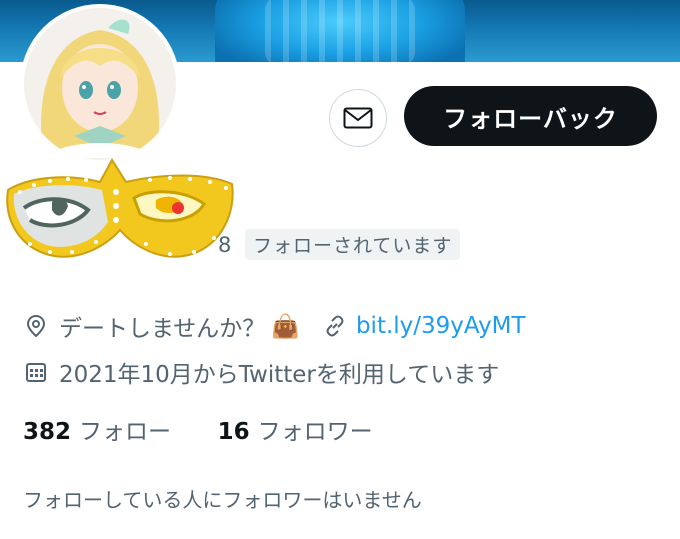  Describe the element at coordinates (47, 432) in the screenshot. I see `following-count: 382` at that location.